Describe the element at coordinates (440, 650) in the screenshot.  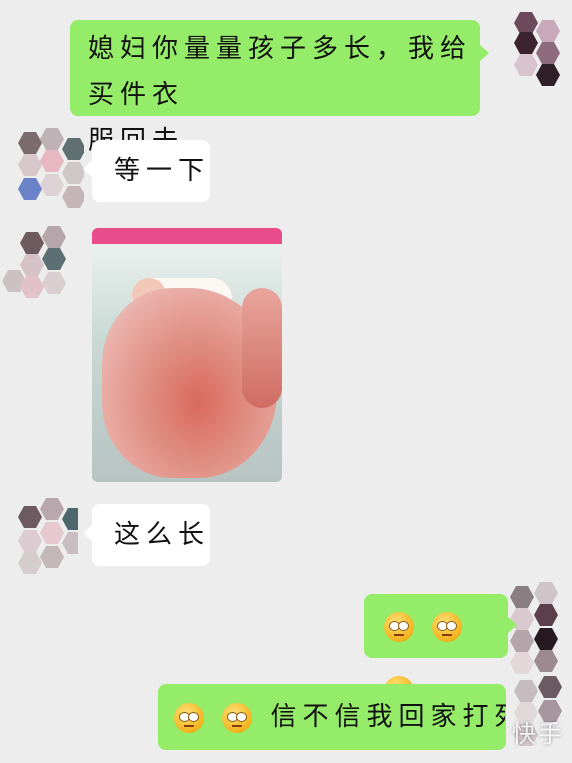
I see `message-bubble-own` at that location.